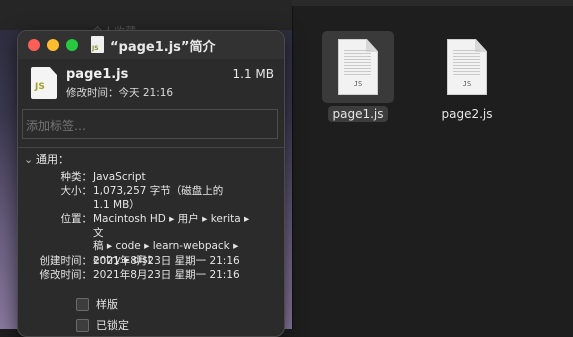  Describe the element at coordinates (76, 191) in the screenshot. I see `size-label: 大小：` at that location.